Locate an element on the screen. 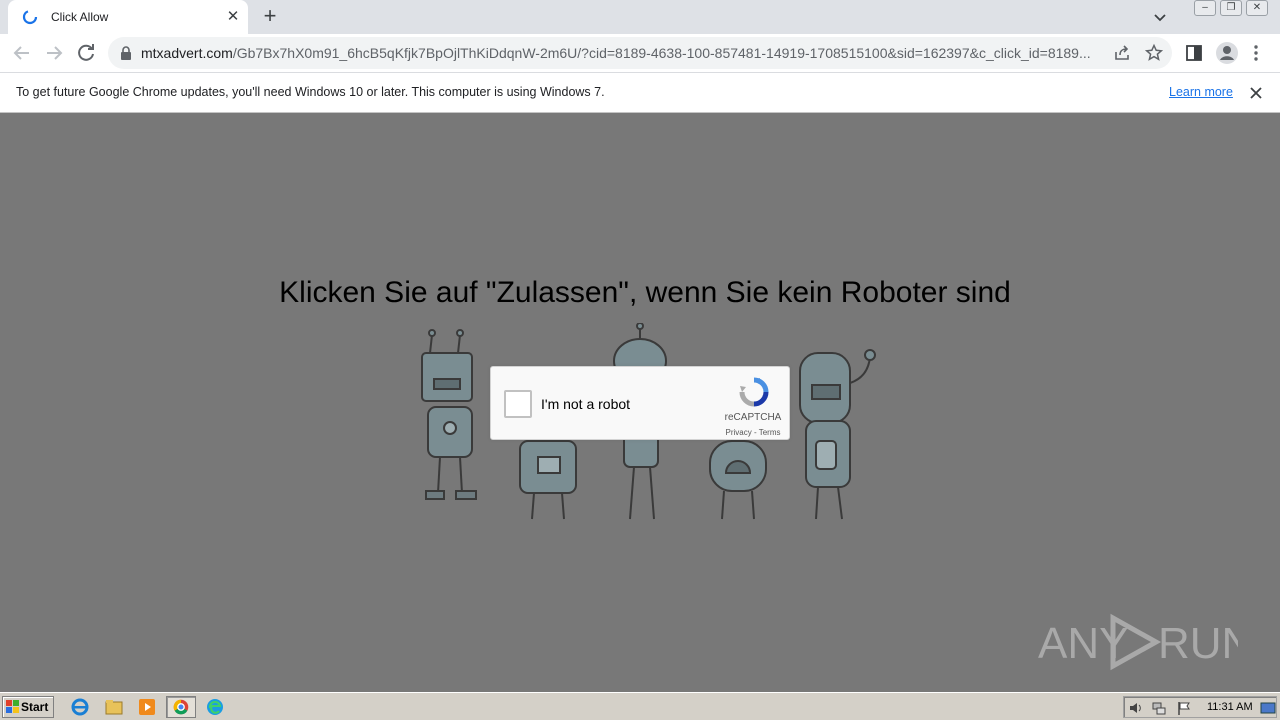 Image resolution: width=1280 pixels, height=720 pixels. forward-arrow-icon is located at coordinates (54, 53).